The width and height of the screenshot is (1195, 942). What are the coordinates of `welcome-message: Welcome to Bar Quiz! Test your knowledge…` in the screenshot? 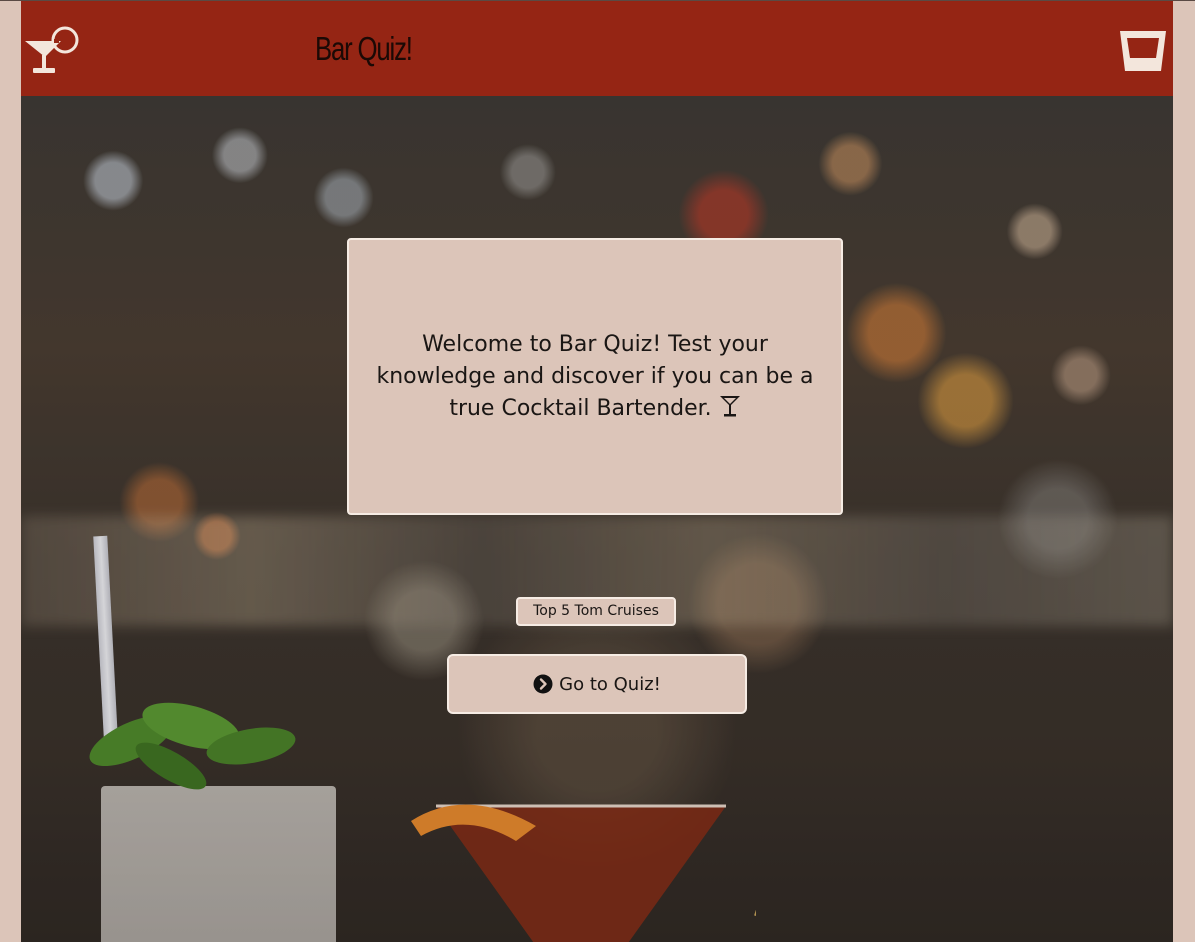 It's located at (595, 377).